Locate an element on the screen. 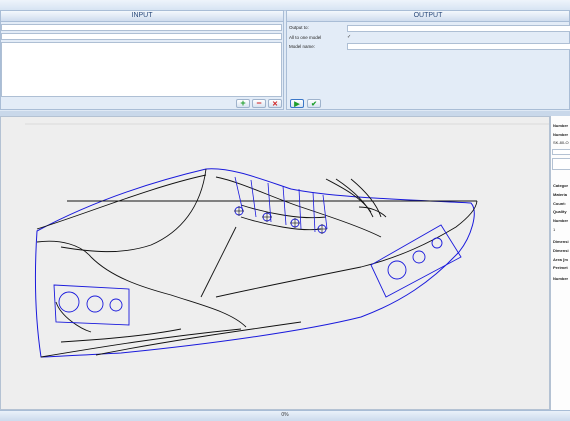 The image size is (570, 421). number-label-3: Number is located at coordinates (561, 220).